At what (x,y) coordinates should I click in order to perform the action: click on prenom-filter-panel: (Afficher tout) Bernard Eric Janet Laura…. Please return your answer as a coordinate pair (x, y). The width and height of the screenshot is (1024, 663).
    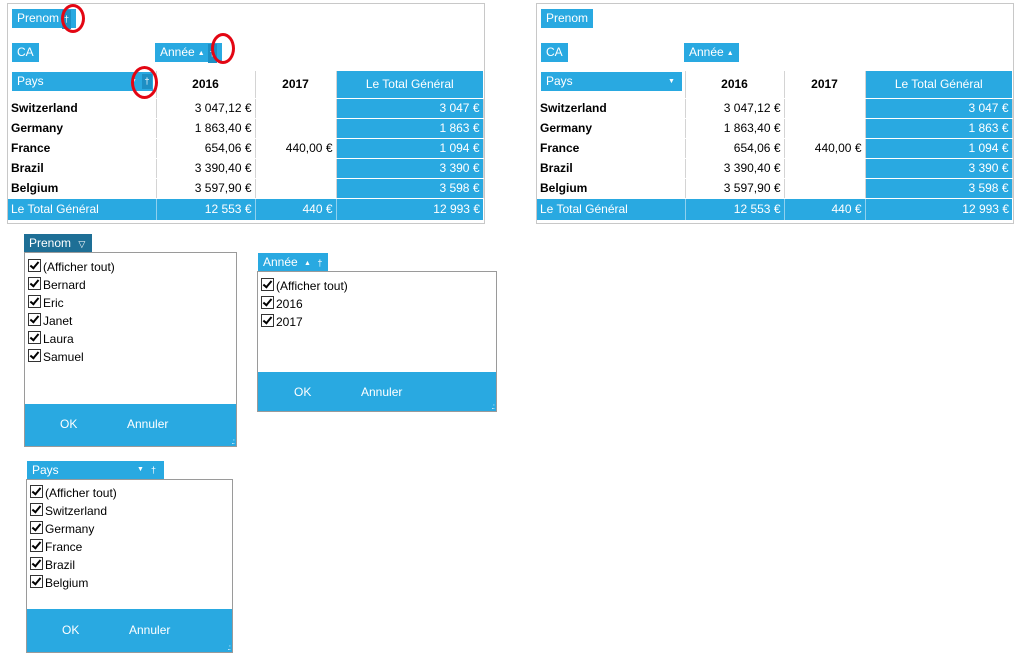
    Looking at the image, I should click on (130, 349).